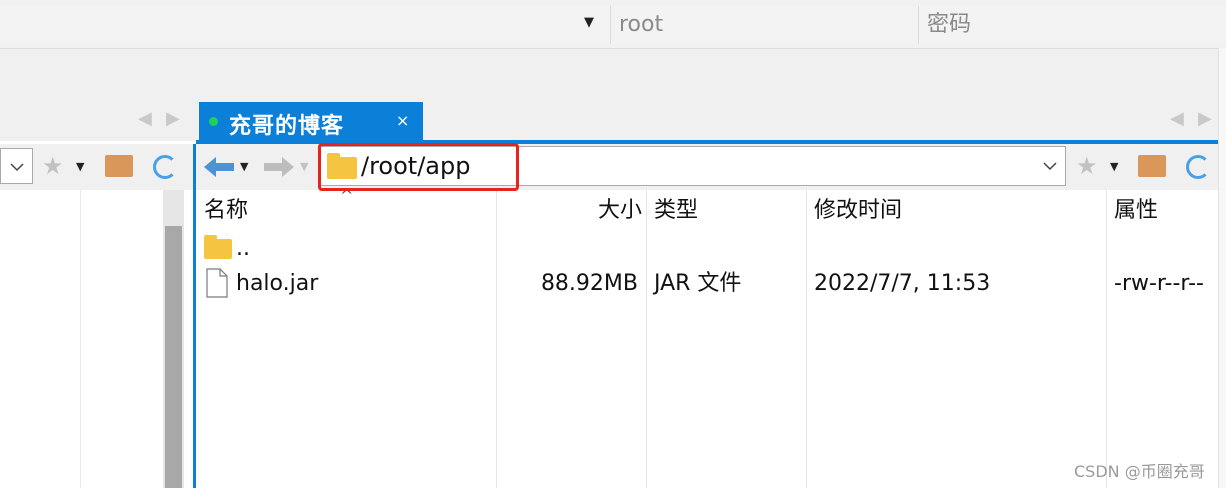 The height and width of the screenshot is (488, 1226). I want to click on pane-splitter, so click(194, 316).